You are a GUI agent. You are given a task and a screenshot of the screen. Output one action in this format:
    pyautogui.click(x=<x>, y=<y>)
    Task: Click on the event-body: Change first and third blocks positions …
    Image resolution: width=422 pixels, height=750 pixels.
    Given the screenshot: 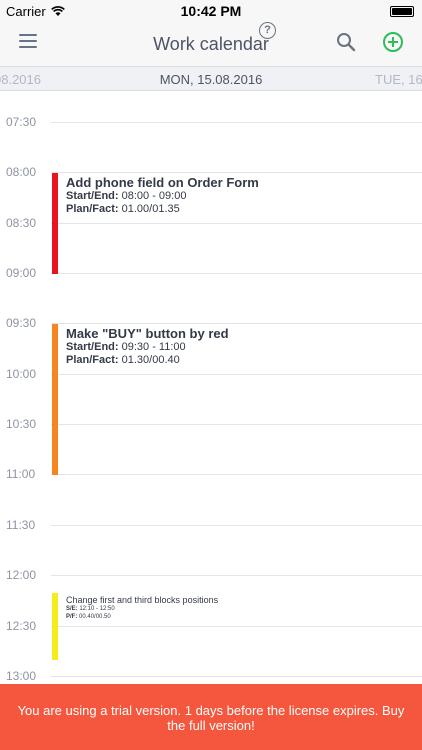 What is the action you would take?
    pyautogui.click(x=242, y=608)
    